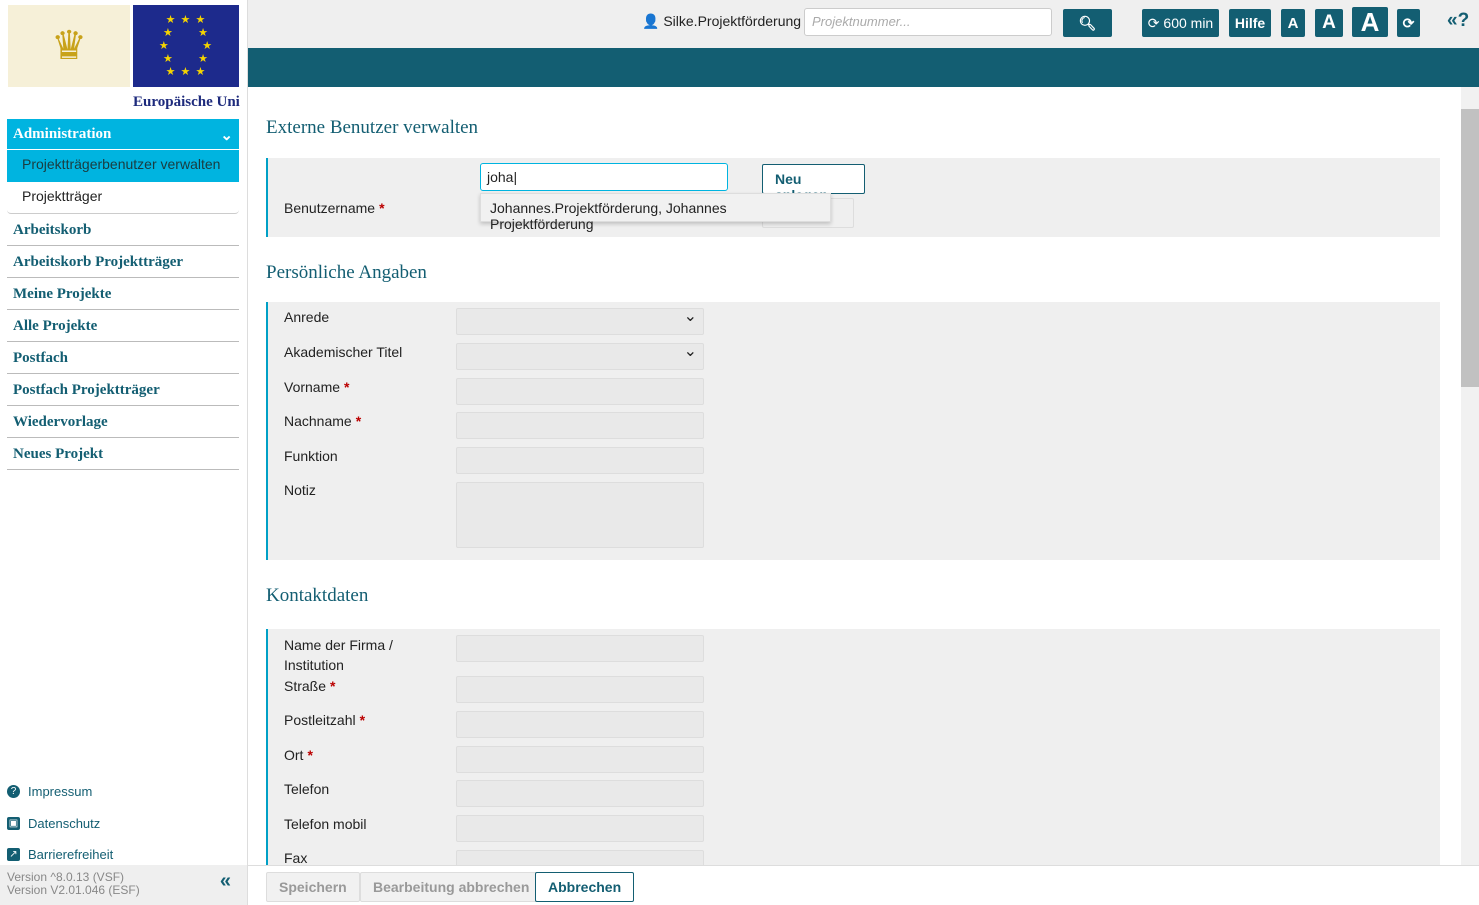 This screenshot has height=905, width=1479. I want to click on nav-alle-projekte: Alle Projekte, so click(123, 326).